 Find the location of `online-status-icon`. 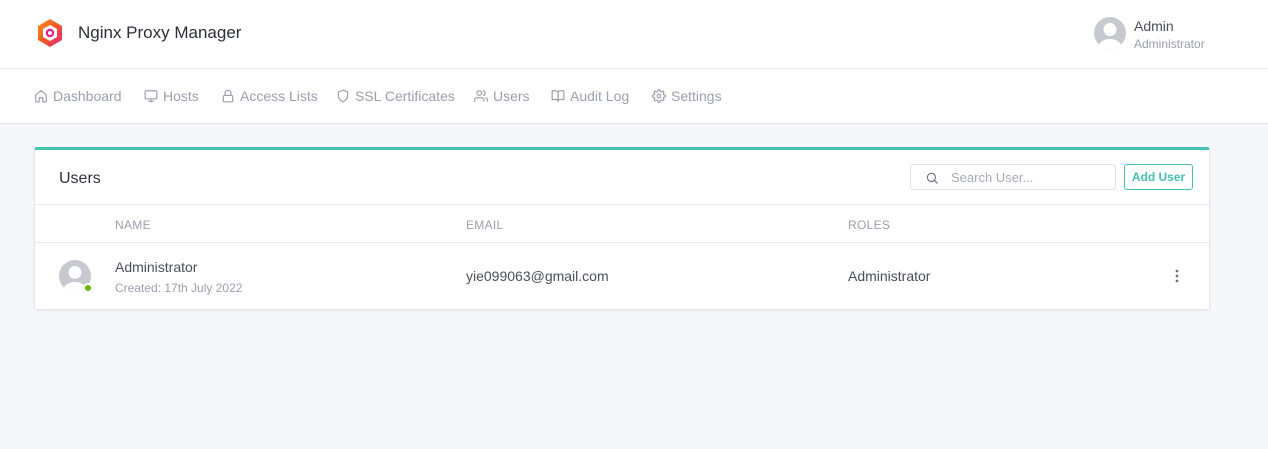

online-status-icon is located at coordinates (88, 288).